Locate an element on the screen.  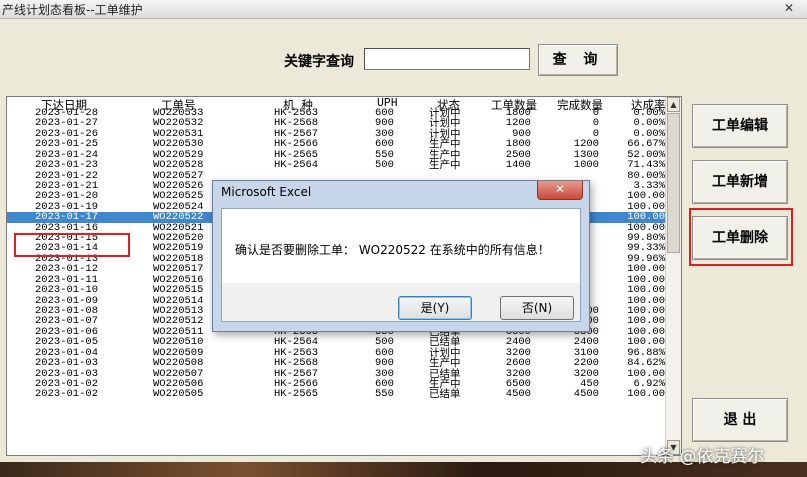
no-button: 否(N) is located at coordinates (537, 308).